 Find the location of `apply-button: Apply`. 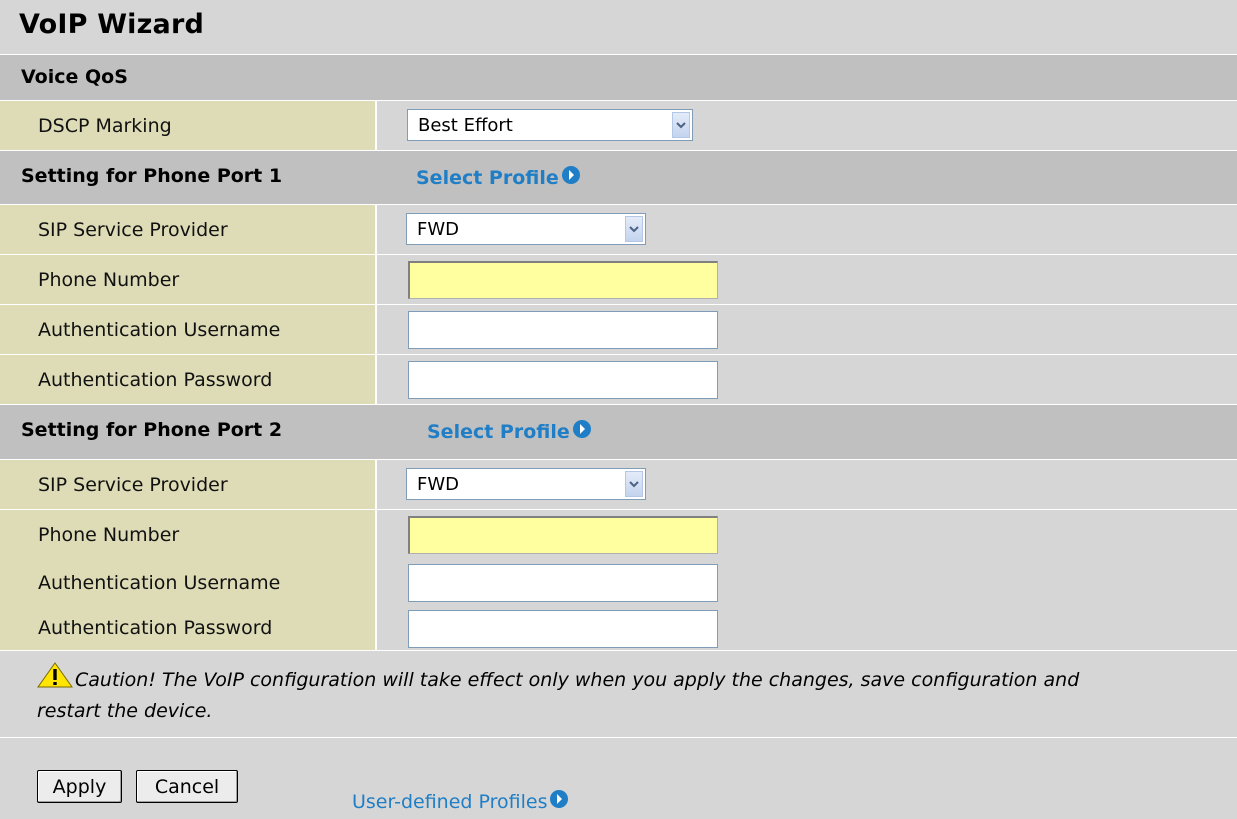

apply-button: Apply is located at coordinates (79, 786).